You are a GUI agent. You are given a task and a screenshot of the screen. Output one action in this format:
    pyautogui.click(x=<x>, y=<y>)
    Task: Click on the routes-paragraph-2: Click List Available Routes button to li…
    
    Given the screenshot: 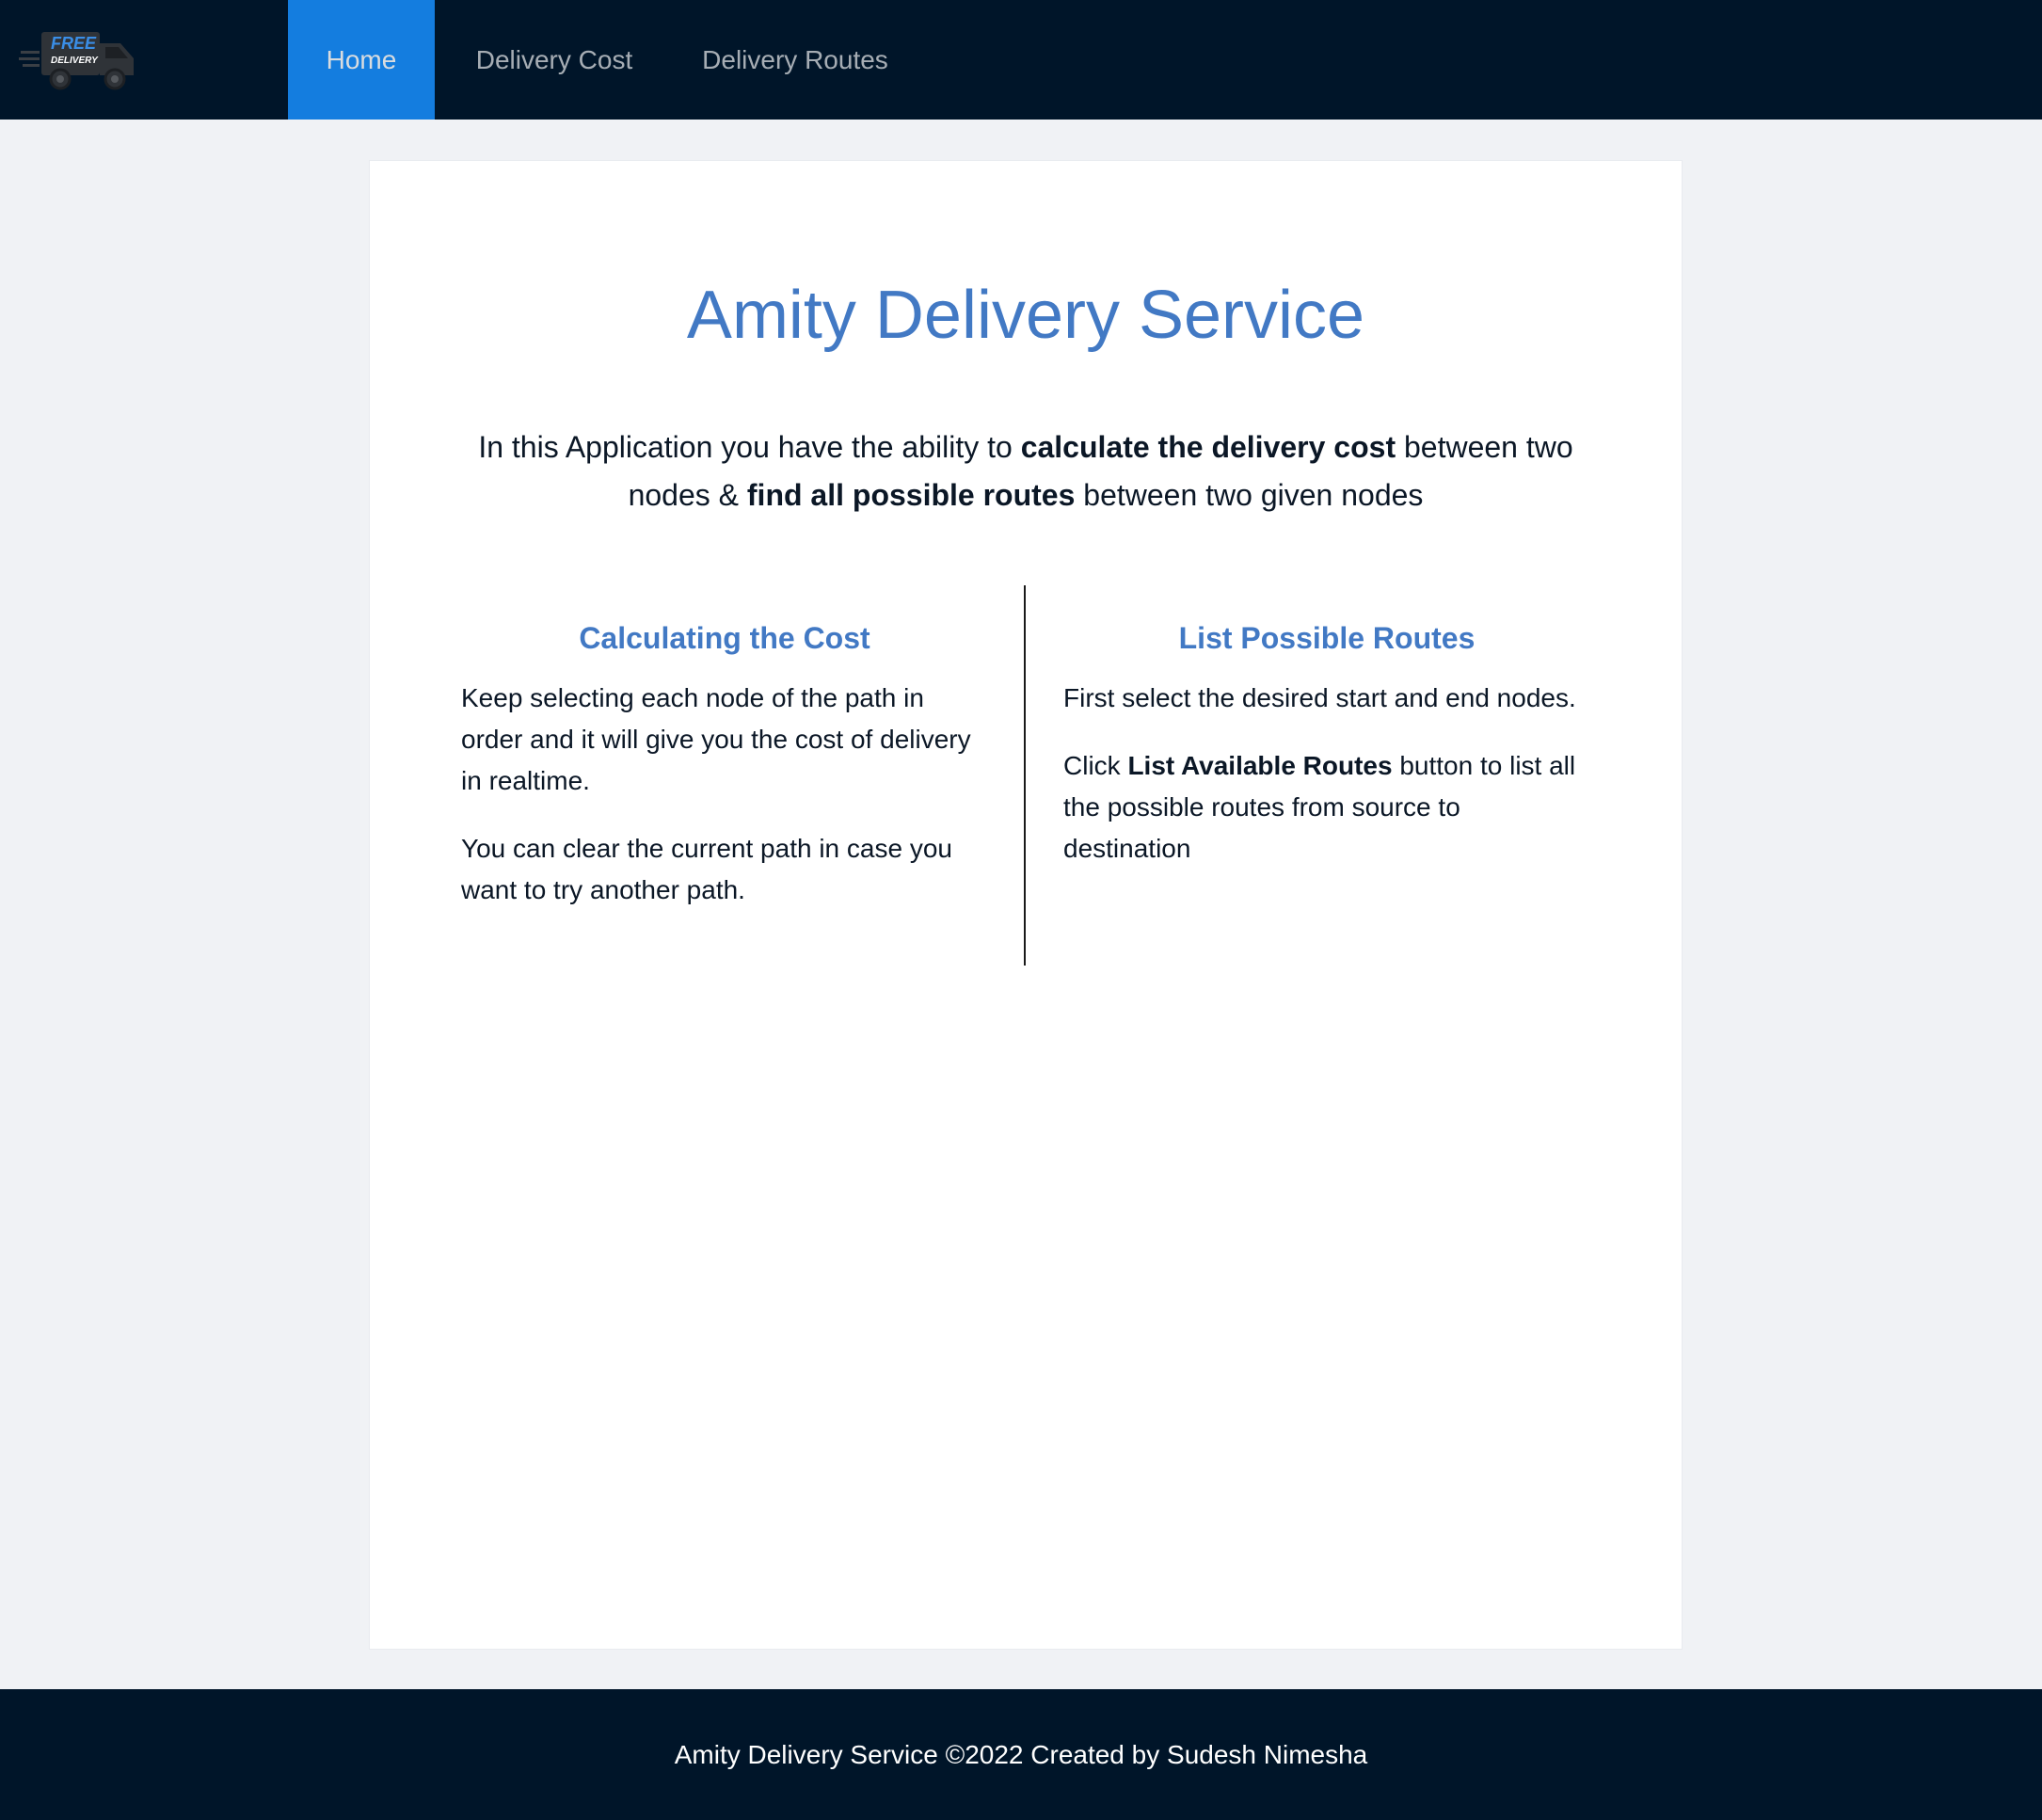 What is the action you would take?
    pyautogui.click(x=1326, y=807)
    